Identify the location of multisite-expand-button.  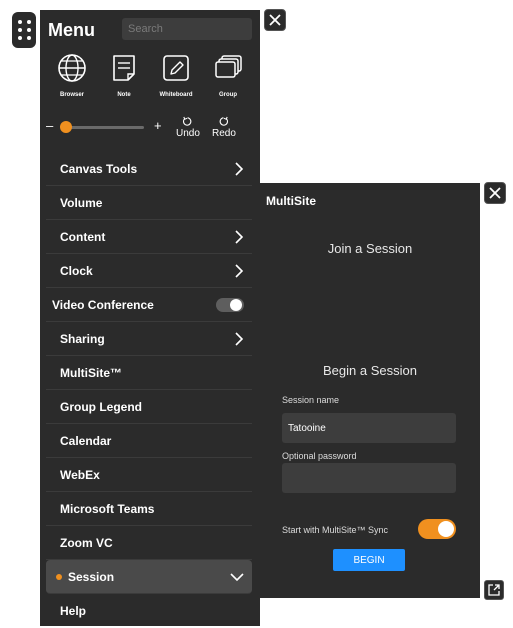
(494, 590).